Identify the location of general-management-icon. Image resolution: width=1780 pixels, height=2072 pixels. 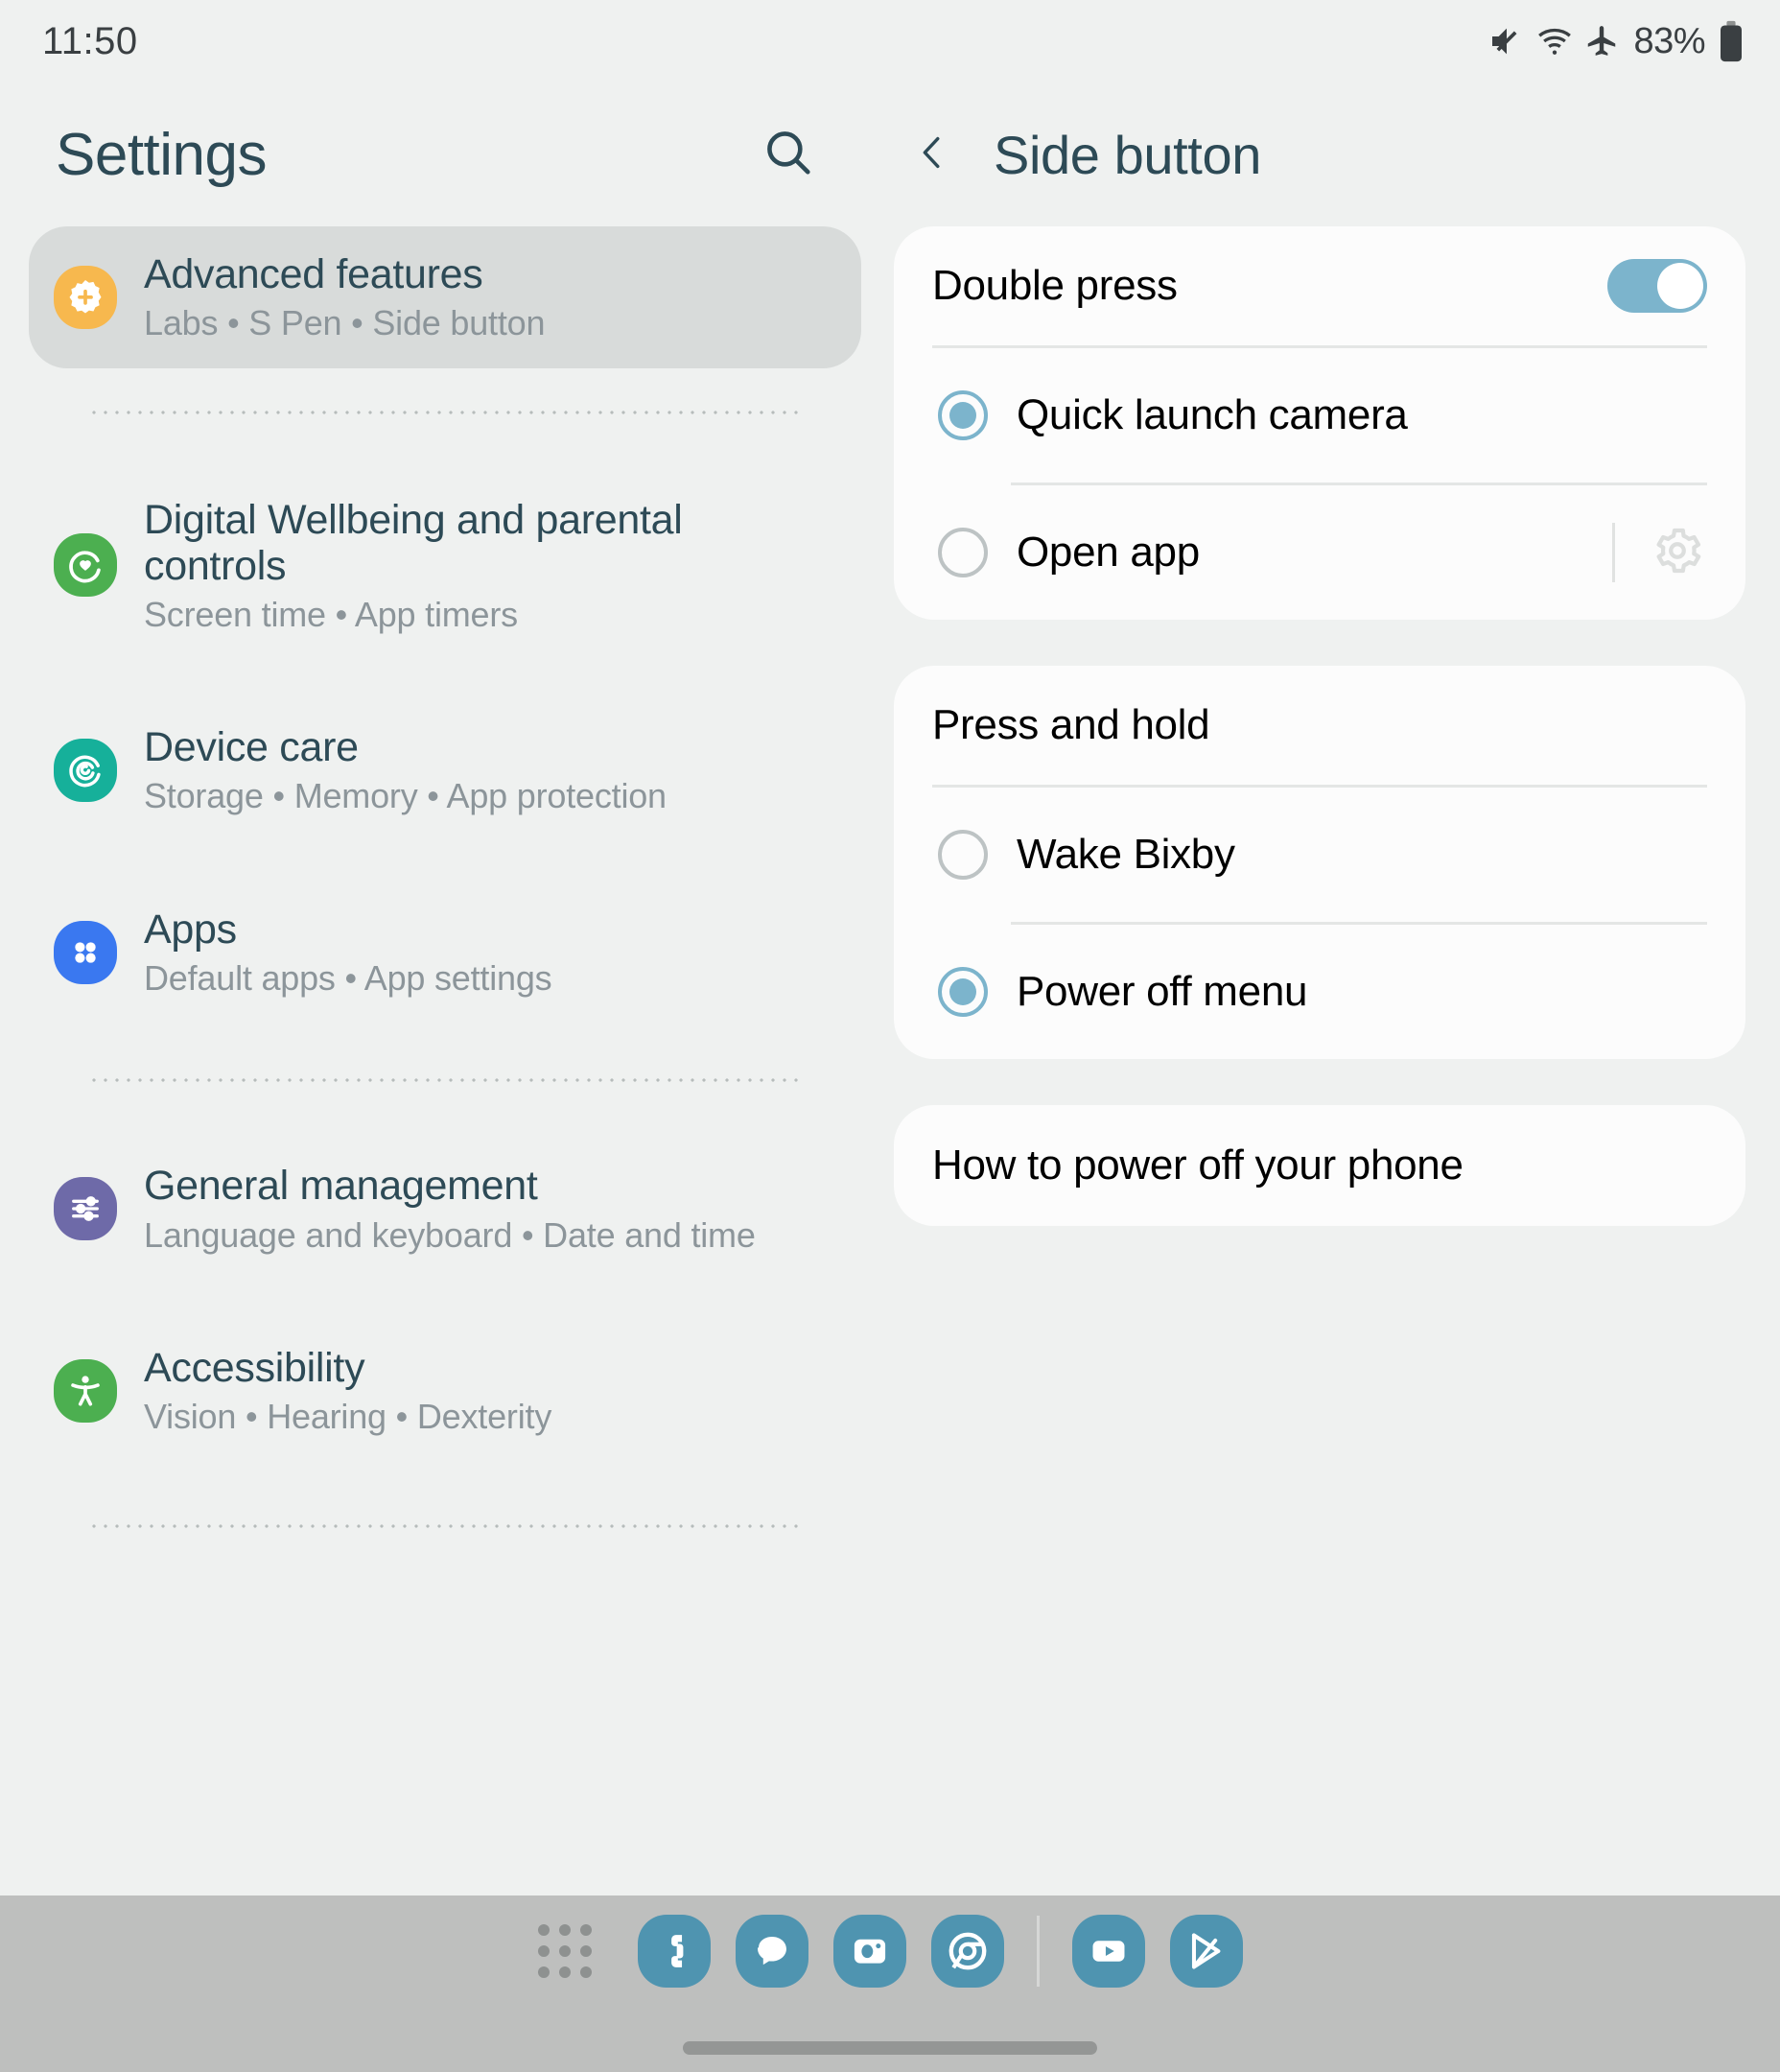
(85, 1209).